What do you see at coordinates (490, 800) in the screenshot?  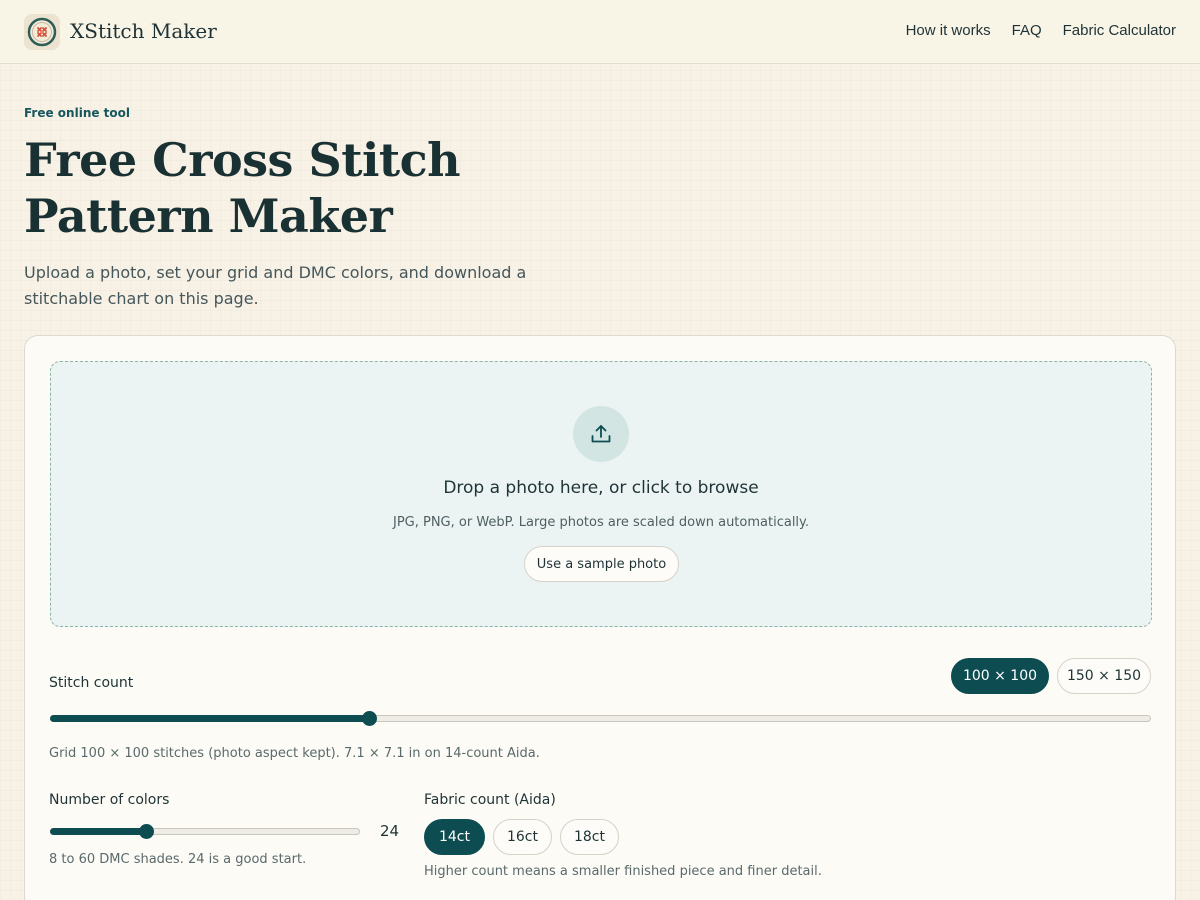 I see `fabric-count-label: Fabric count (Aida)` at bounding box center [490, 800].